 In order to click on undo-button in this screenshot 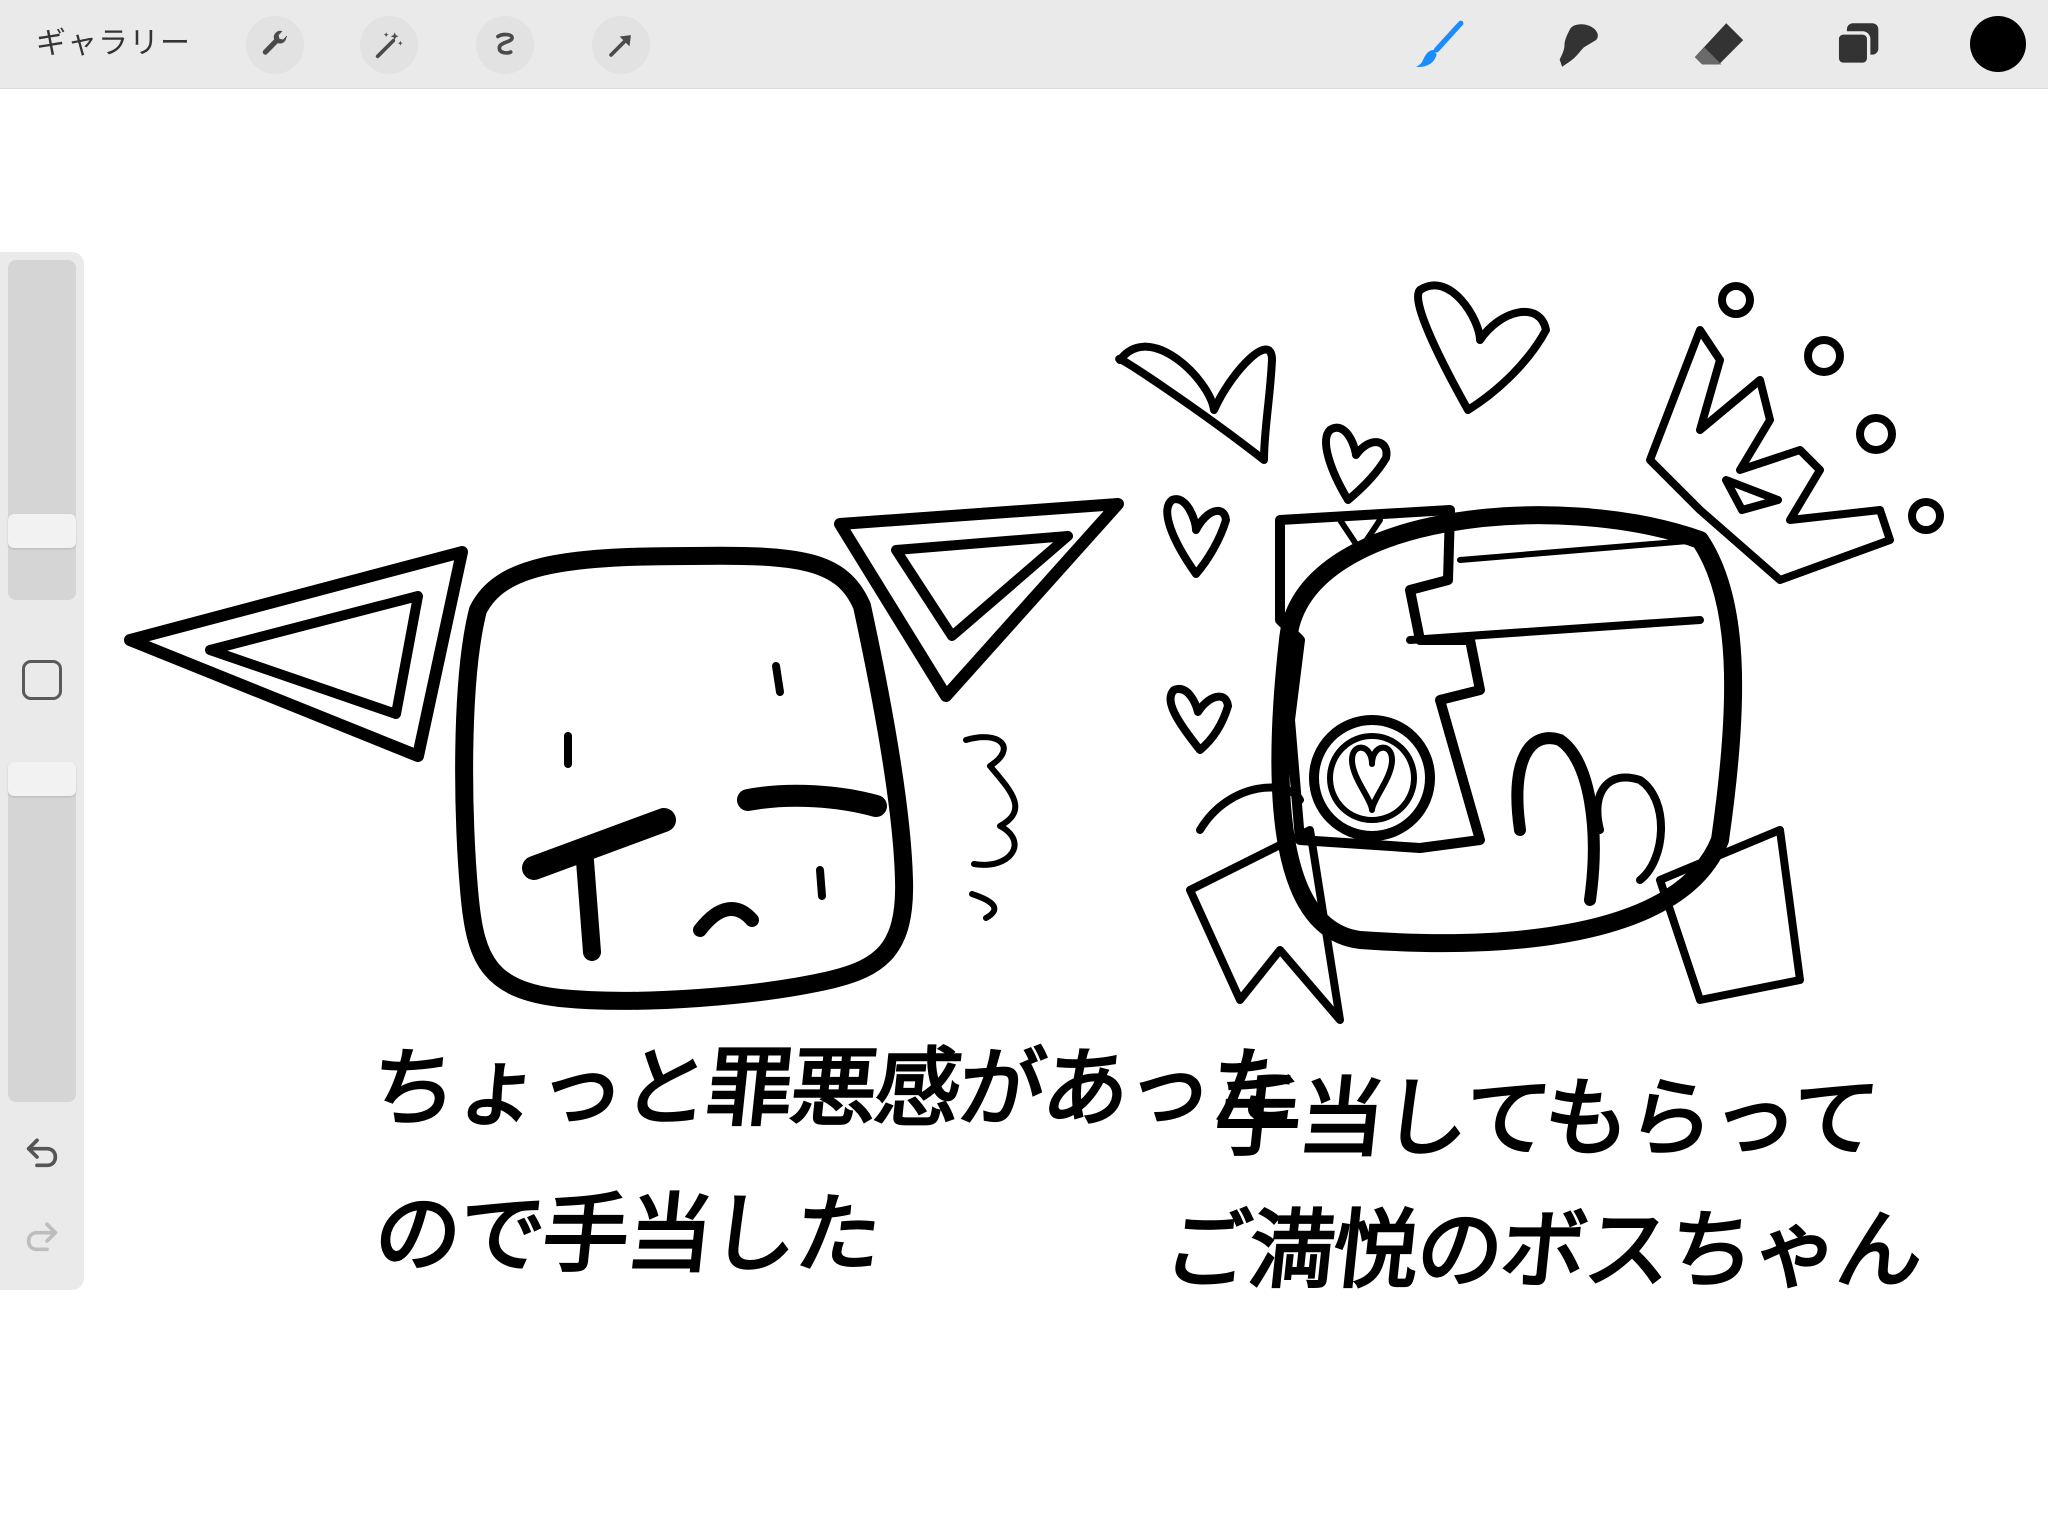, I will do `click(42, 1152)`.